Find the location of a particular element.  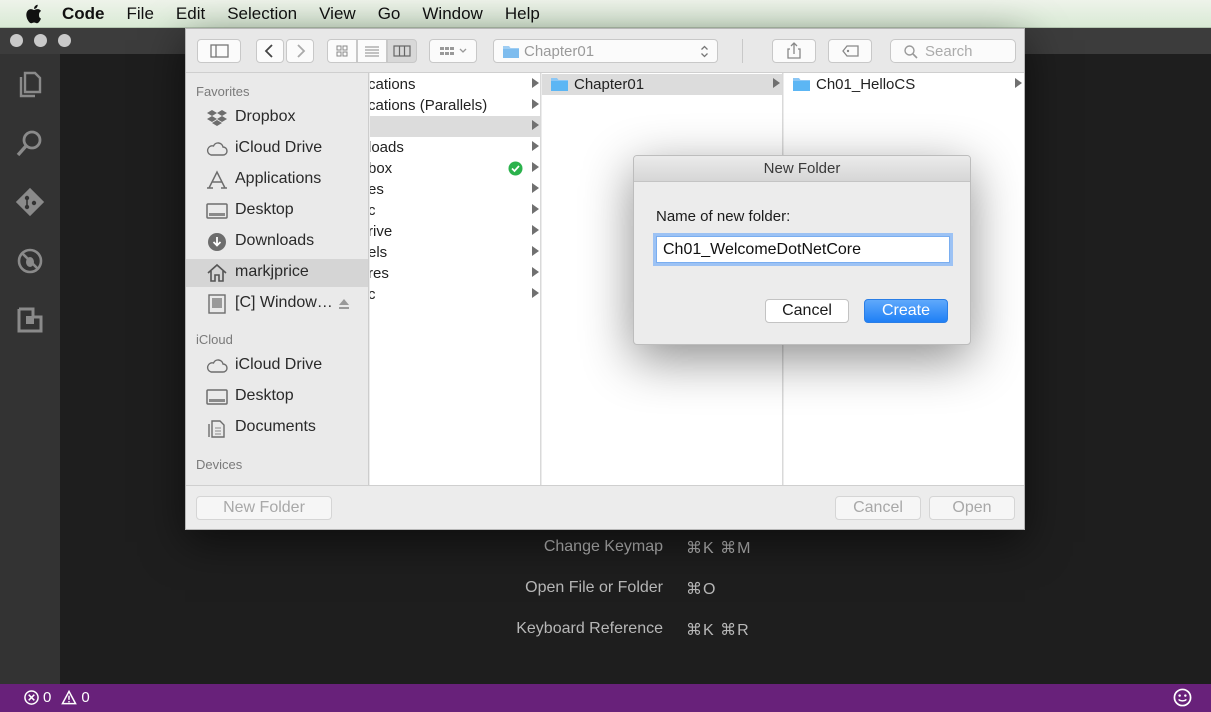

list-icon is located at coordinates (372, 51).